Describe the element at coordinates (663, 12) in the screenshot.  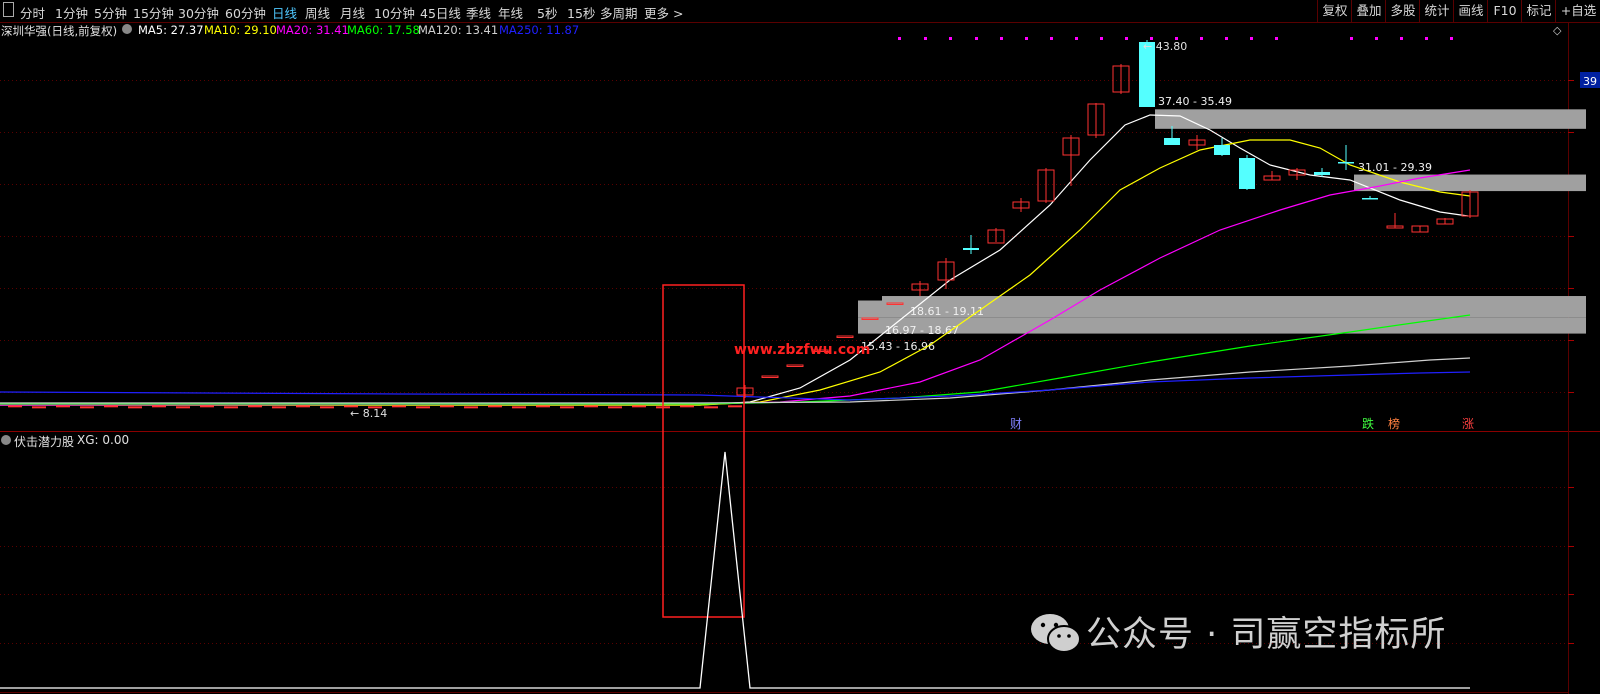
I see `tab-period-16: 更多 >` at that location.